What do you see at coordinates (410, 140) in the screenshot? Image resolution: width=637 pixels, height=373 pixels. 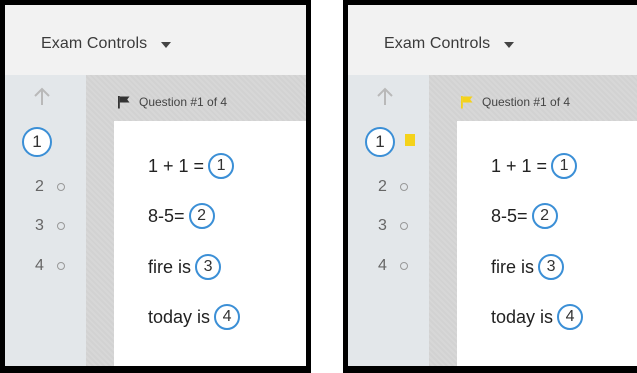 I see `flagged-marker-icon` at bounding box center [410, 140].